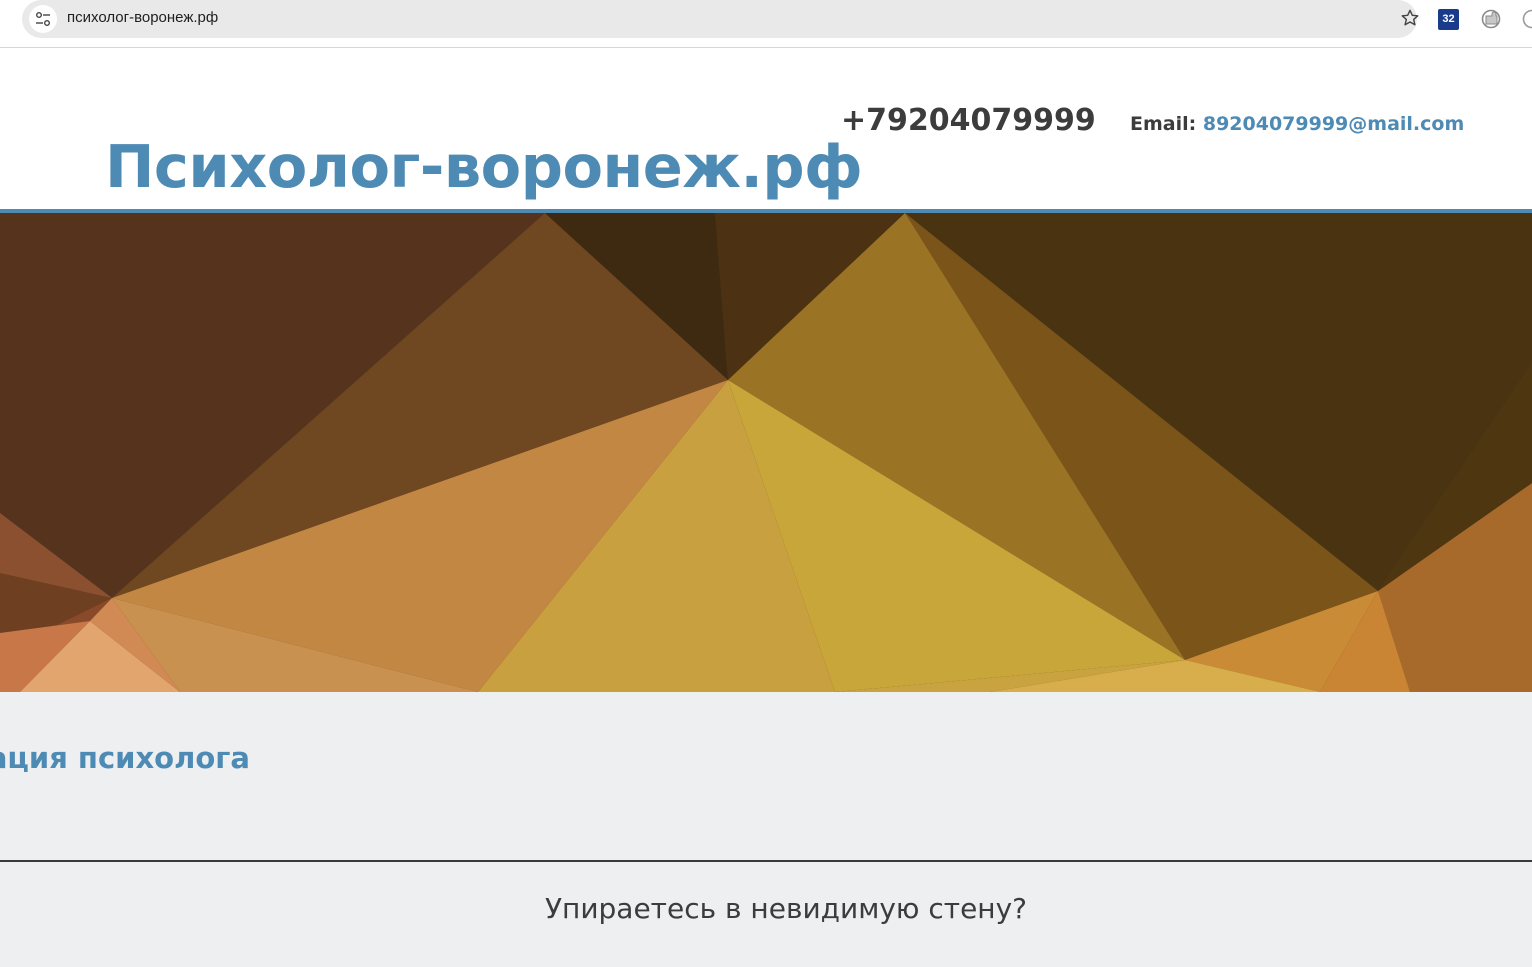 This screenshot has height=967, width=1532. What do you see at coordinates (766, 861) in the screenshot?
I see `content-divider` at bounding box center [766, 861].